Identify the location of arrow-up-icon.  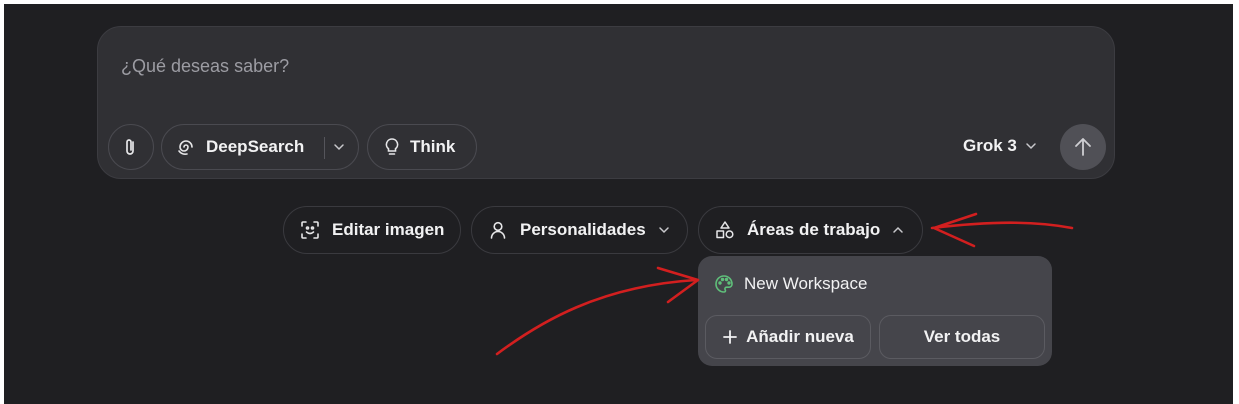
(1083, 147).